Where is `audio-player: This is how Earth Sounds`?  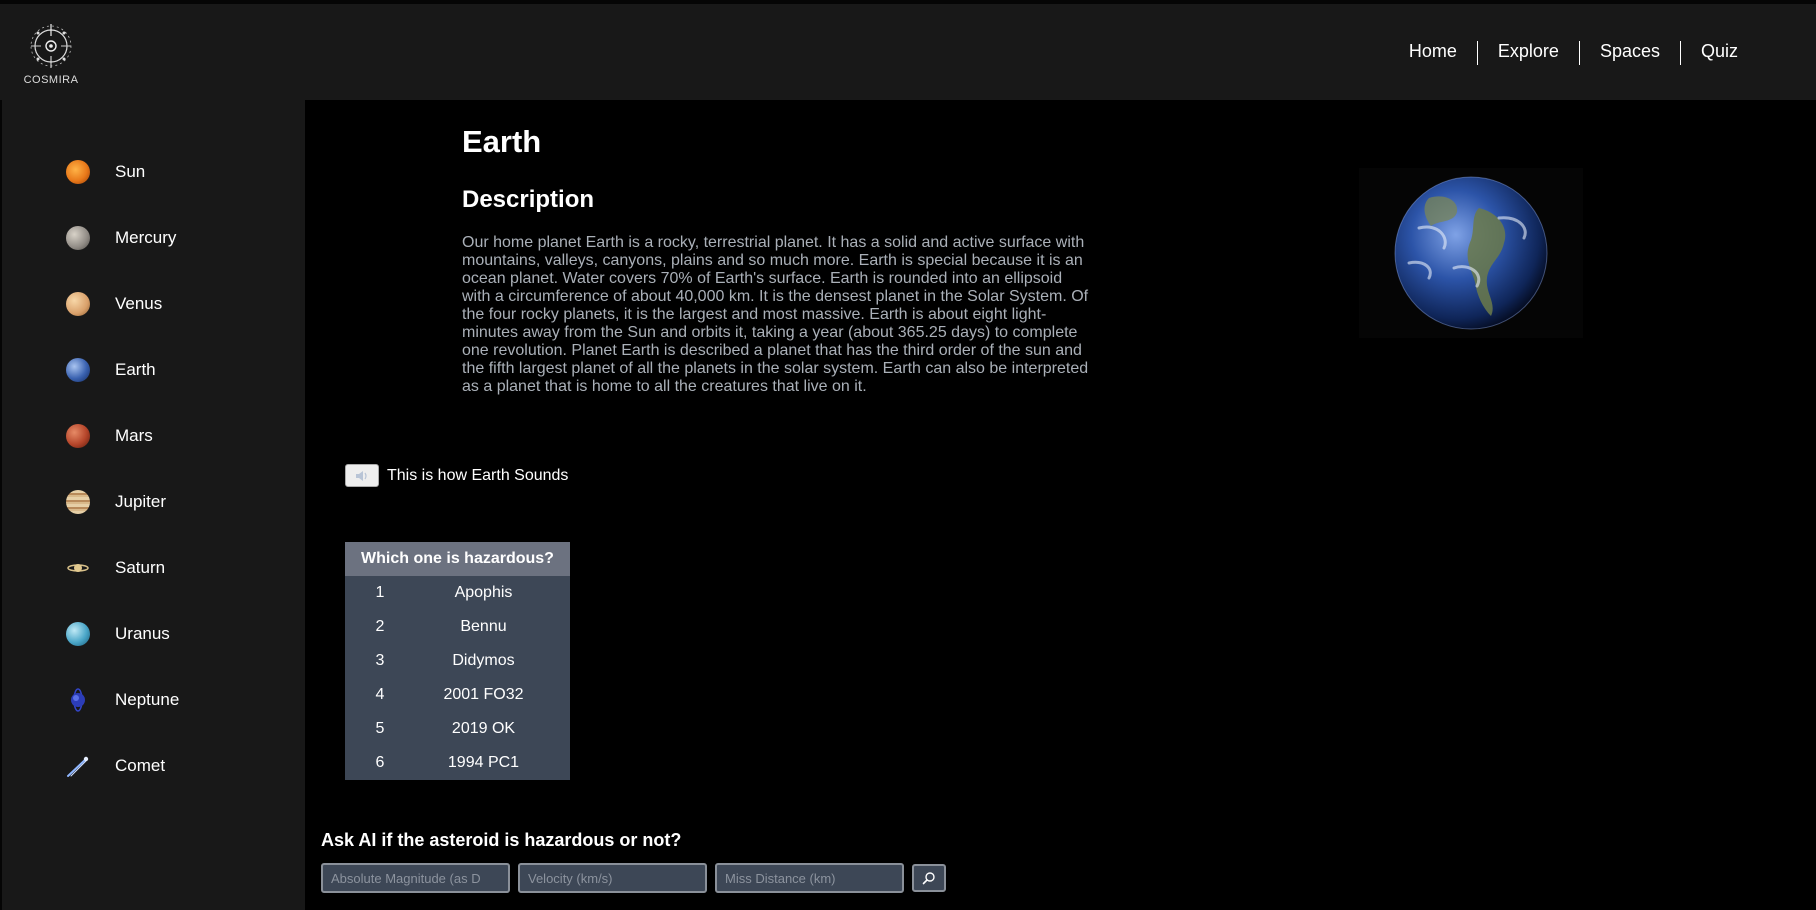 audio-player: This is how Earth Sounds is located at coordinates (456, 475).